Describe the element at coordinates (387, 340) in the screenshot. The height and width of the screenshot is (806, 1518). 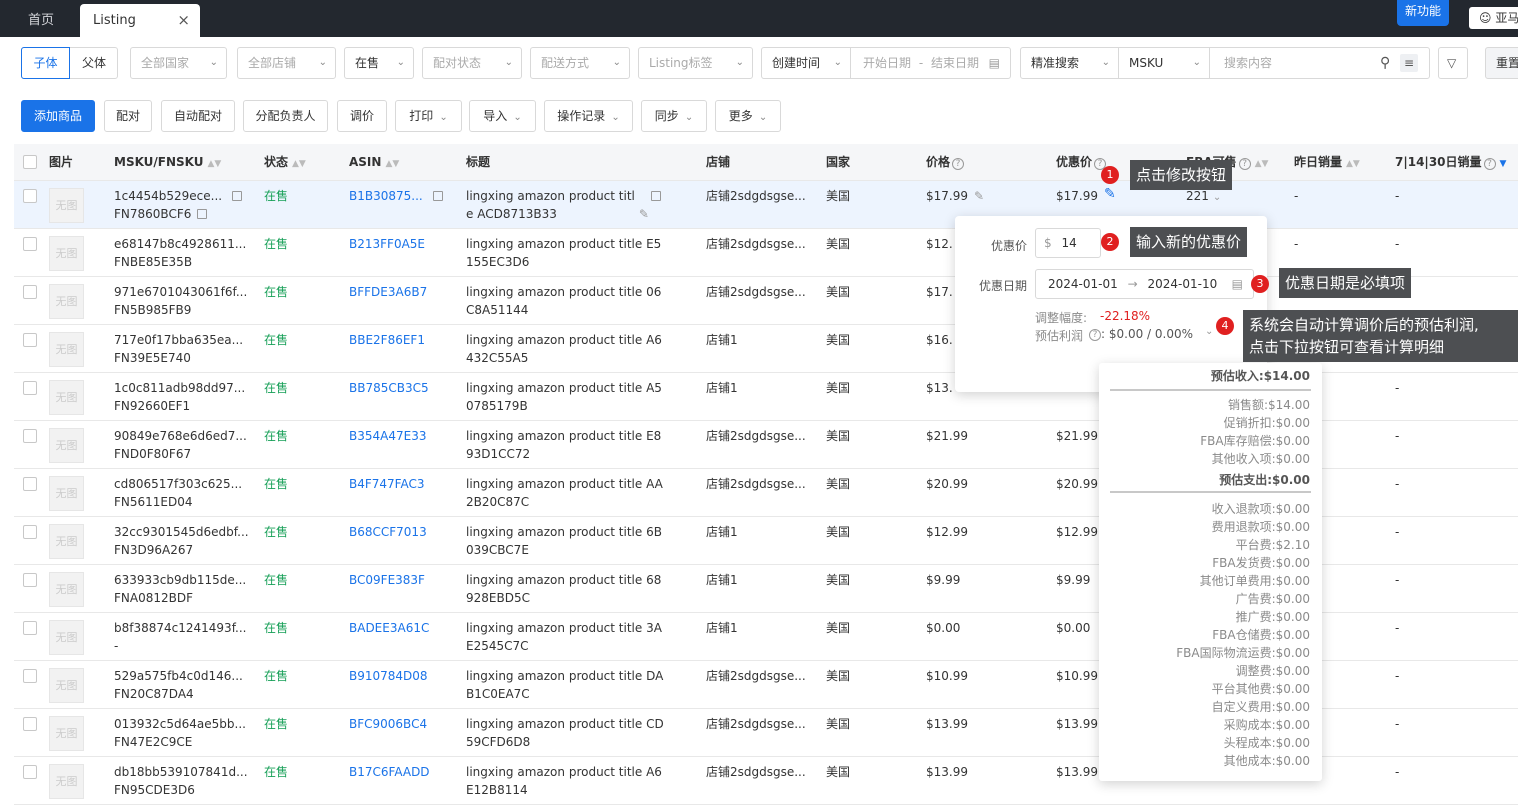
I see `asin-link: BBE2F86EF1` at that location.